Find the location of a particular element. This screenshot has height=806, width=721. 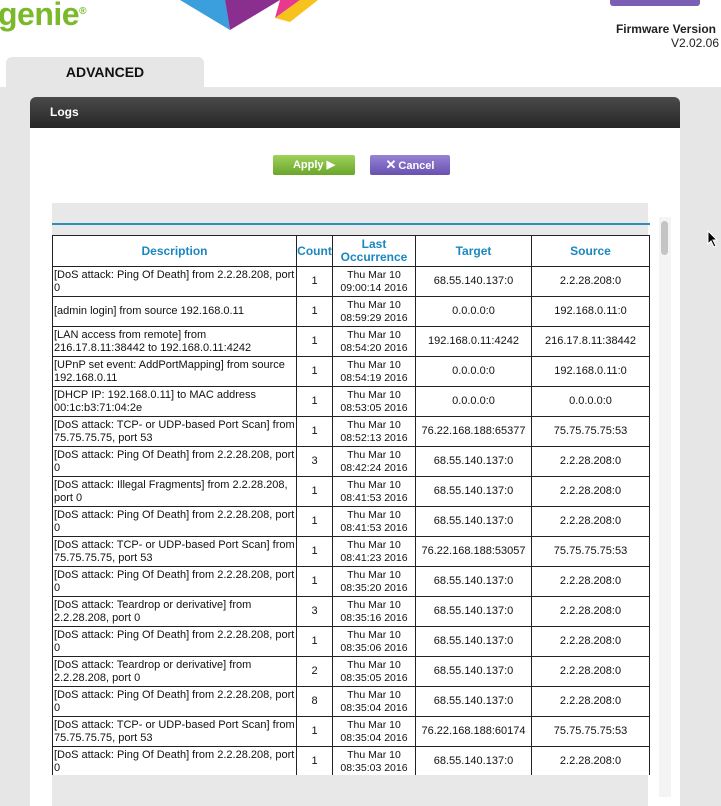

apply-button: Apply ▶ is located at coordinates (314, 165).